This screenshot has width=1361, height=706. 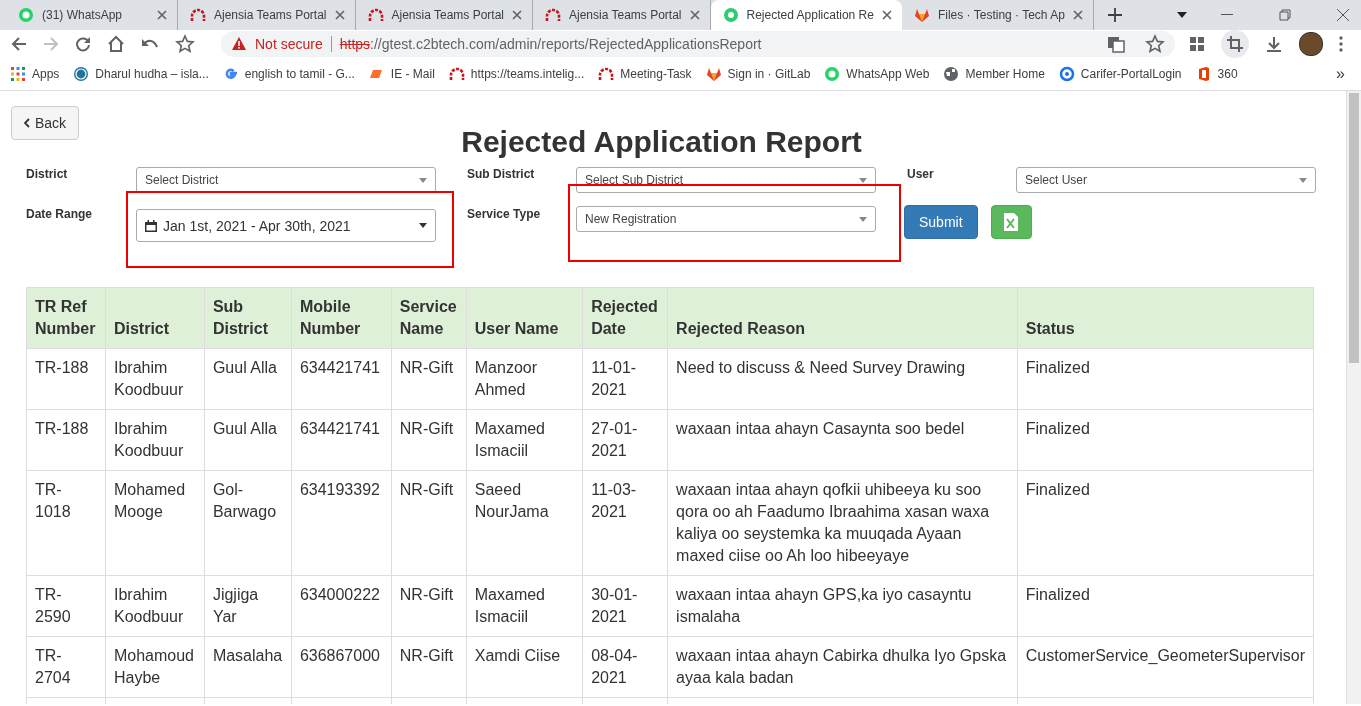 What do you see at coordinates (429, 318) in the screenshot?
I see `column-header: Service Name` at bounding box center [429, 318].